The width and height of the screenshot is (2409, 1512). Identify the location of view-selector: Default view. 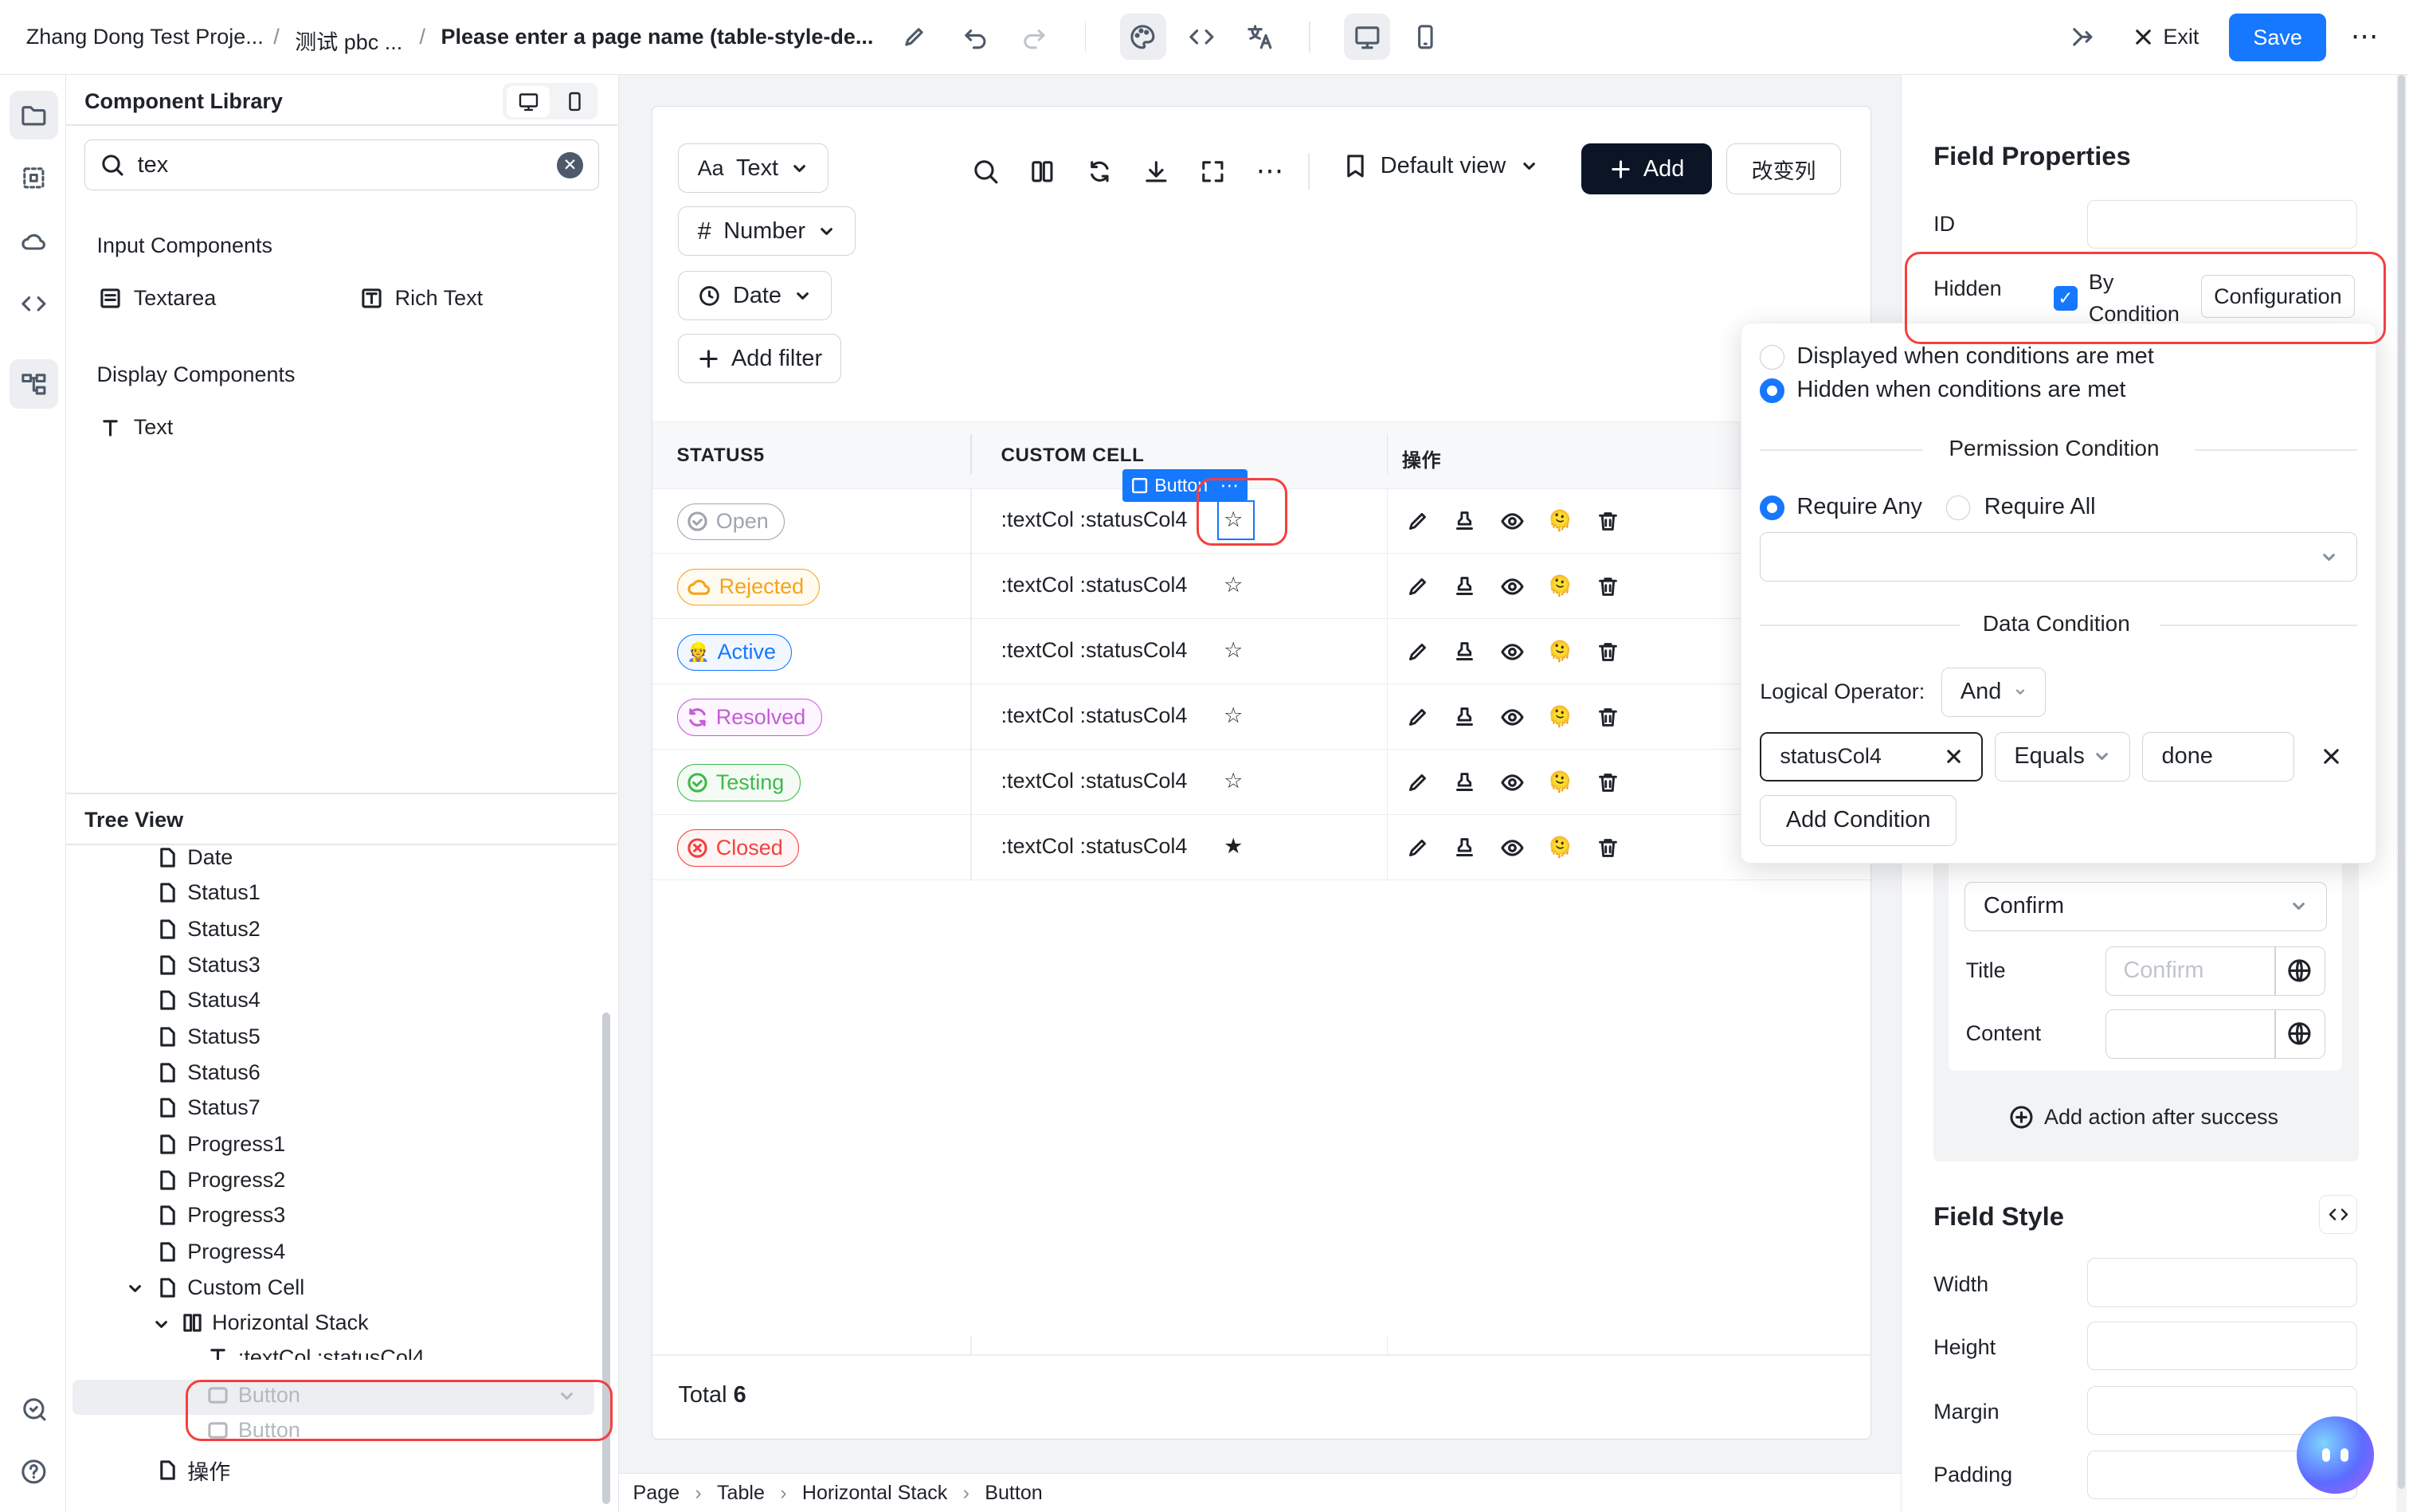
(1441, 166).